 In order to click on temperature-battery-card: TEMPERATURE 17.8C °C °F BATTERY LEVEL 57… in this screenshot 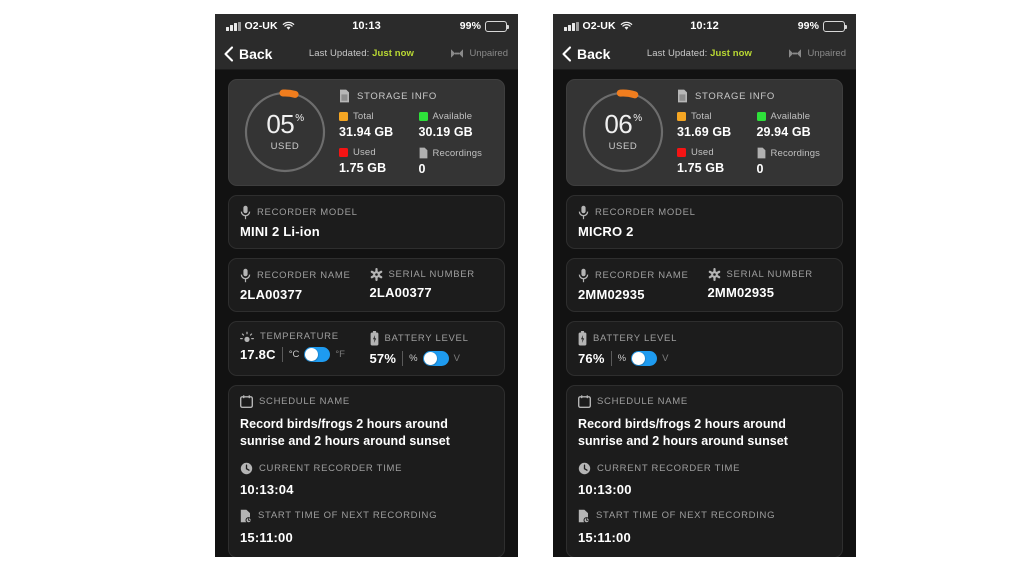, I will do `click(366, 348)`.